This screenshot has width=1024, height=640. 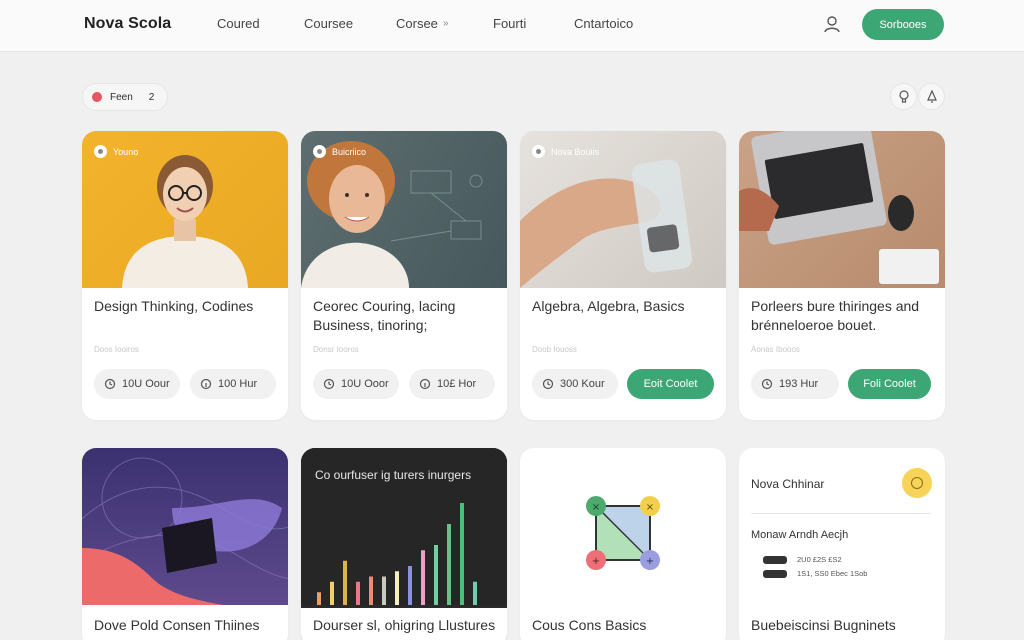 I want to click on bar-chart, so click(x=397, y=554).